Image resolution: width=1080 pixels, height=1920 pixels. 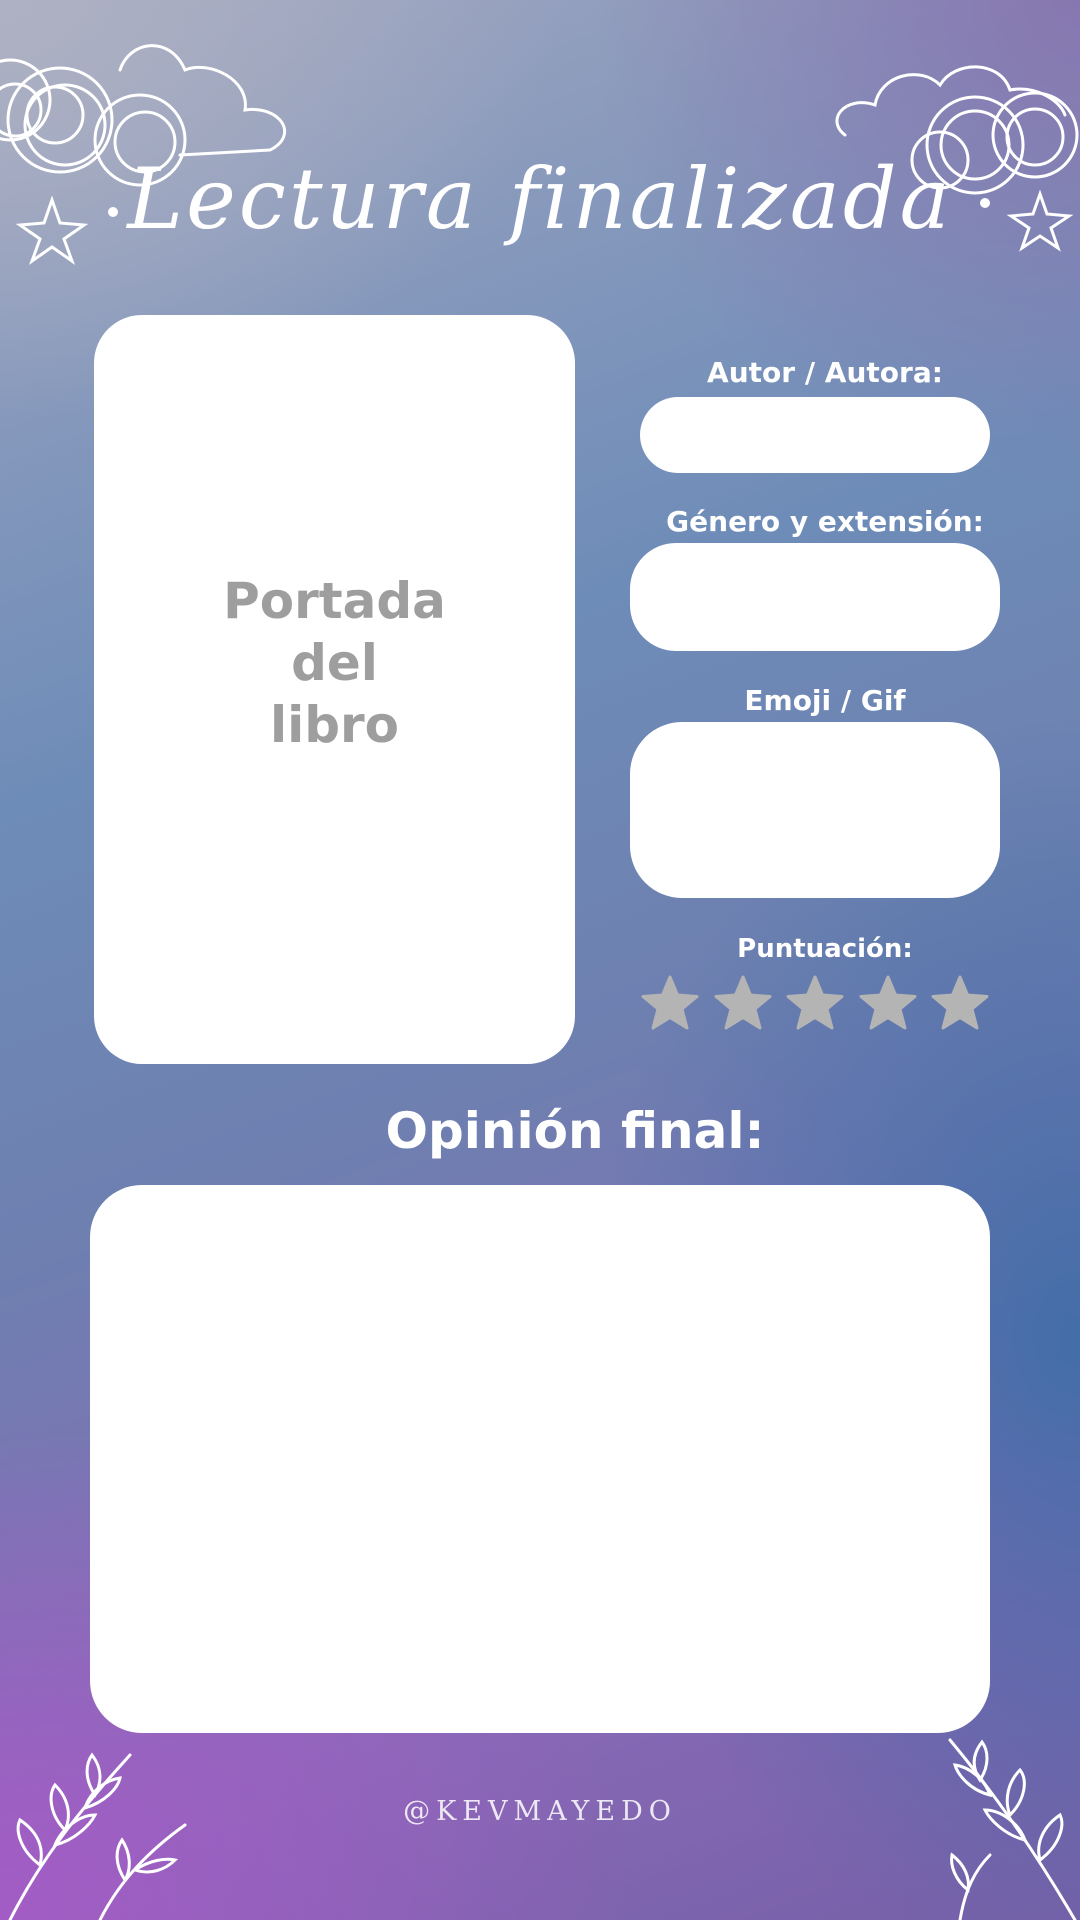 I want to click on emoji-gif-label: Emoji / Gif, so click(x=825, y=700).